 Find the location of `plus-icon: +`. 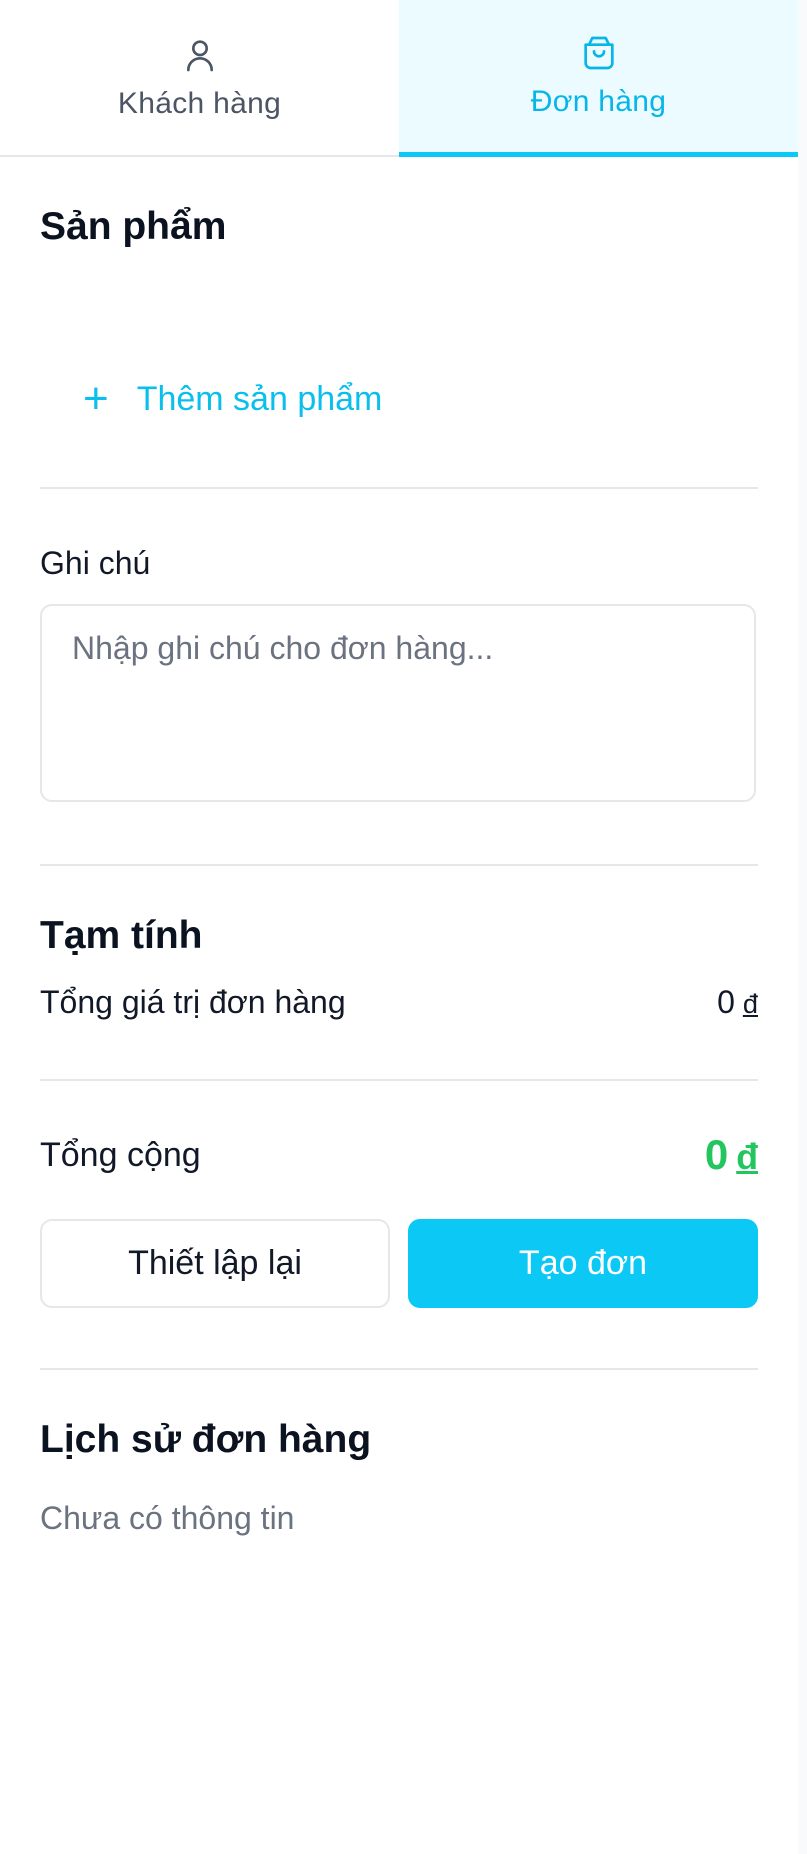

plus-icon: + is located at coordinates (96, 398).